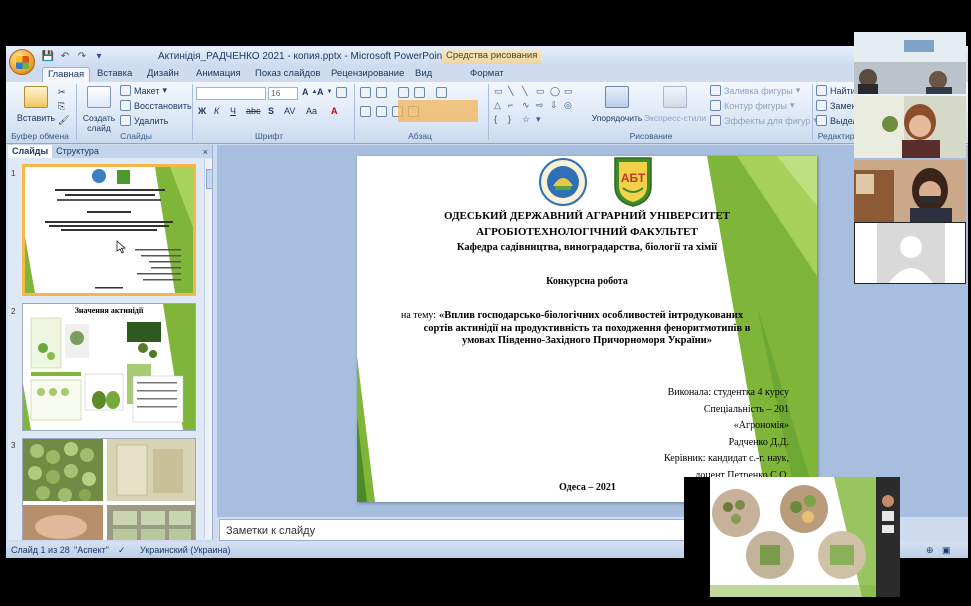  Describe the element at coordinates (309, 92) in the screenshot. I see `grow-font-icon: A ▲` at that location.